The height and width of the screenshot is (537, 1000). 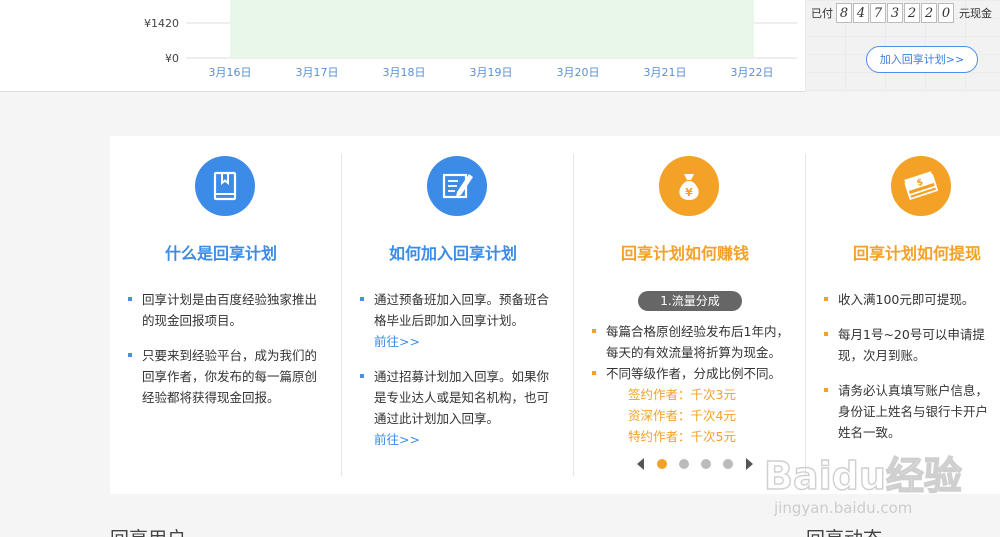 I want to click on column-title: 回享计划如何提现, so click(x=917, y=253).